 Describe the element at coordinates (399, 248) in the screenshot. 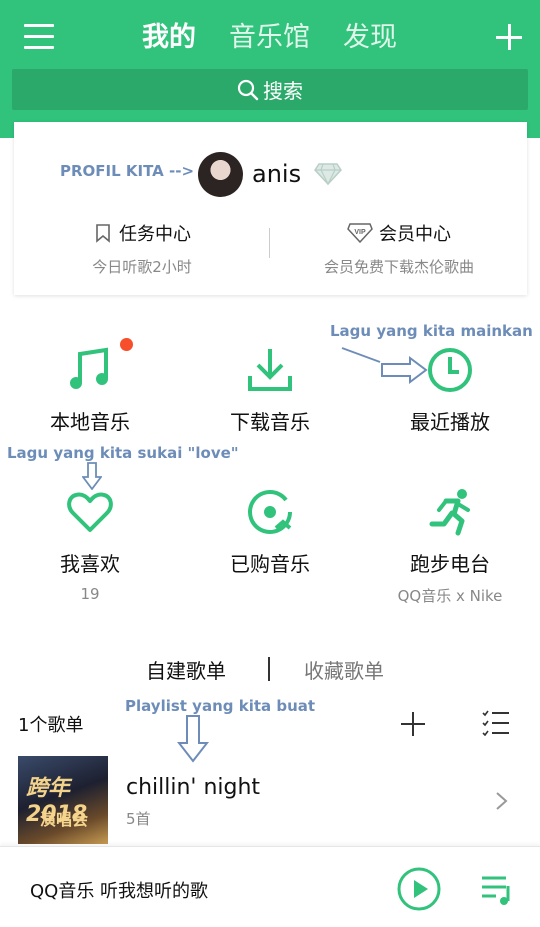

I see `vip-center: VIP 会员中心 会员免费下载杰伦歌曲` at that location.